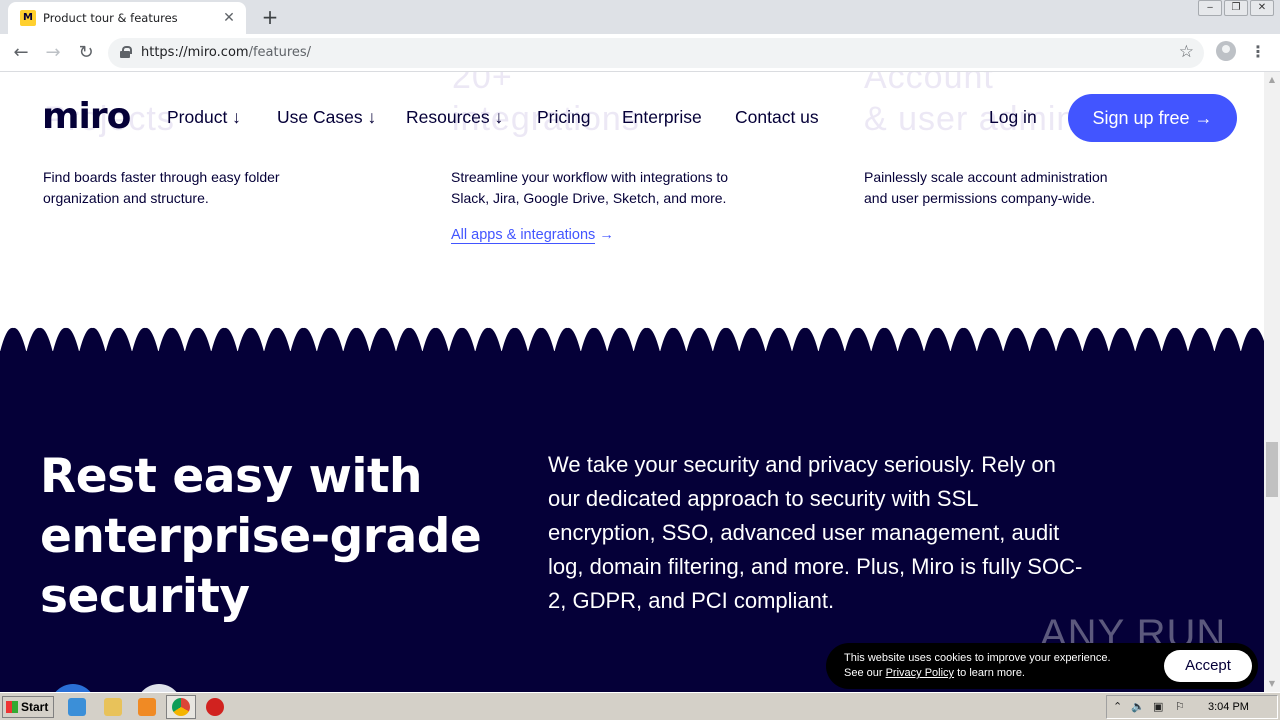 Image resolution: width=1280 pixels, height=720 pixels. I want to click on url-text: https://miro.com/features/, so click(226, 52).